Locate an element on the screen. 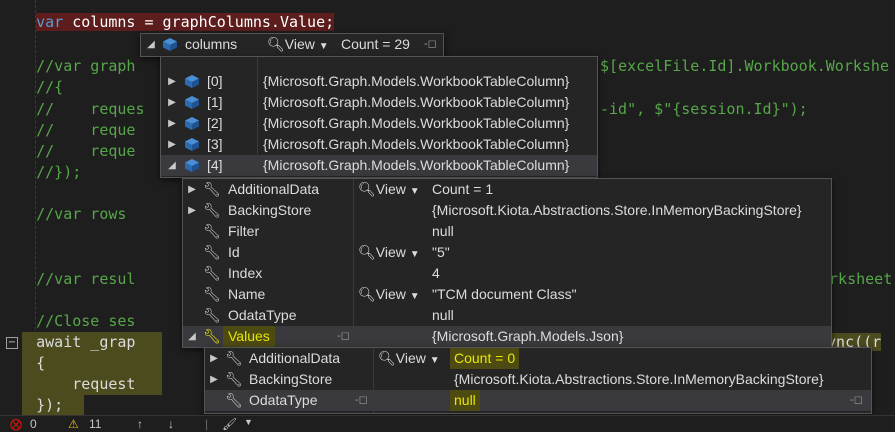 The image size is (895, 432). property-value: Count = 1 is located at coordinates (463, 189).